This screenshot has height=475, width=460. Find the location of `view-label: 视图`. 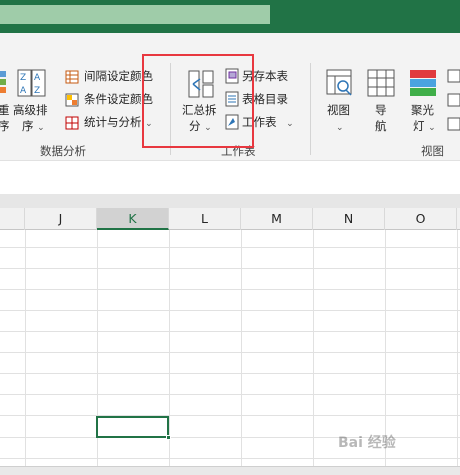

view-label: 视图 is located at coordinates (338, 110).